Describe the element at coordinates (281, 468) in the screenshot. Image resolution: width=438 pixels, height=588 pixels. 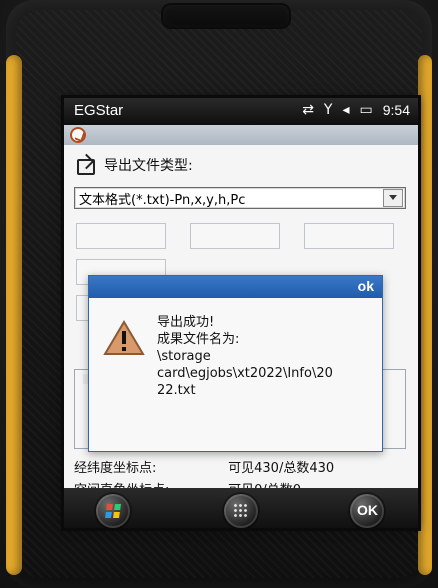
I see `geodetic-points-value: 可见430/总数430` at that location.